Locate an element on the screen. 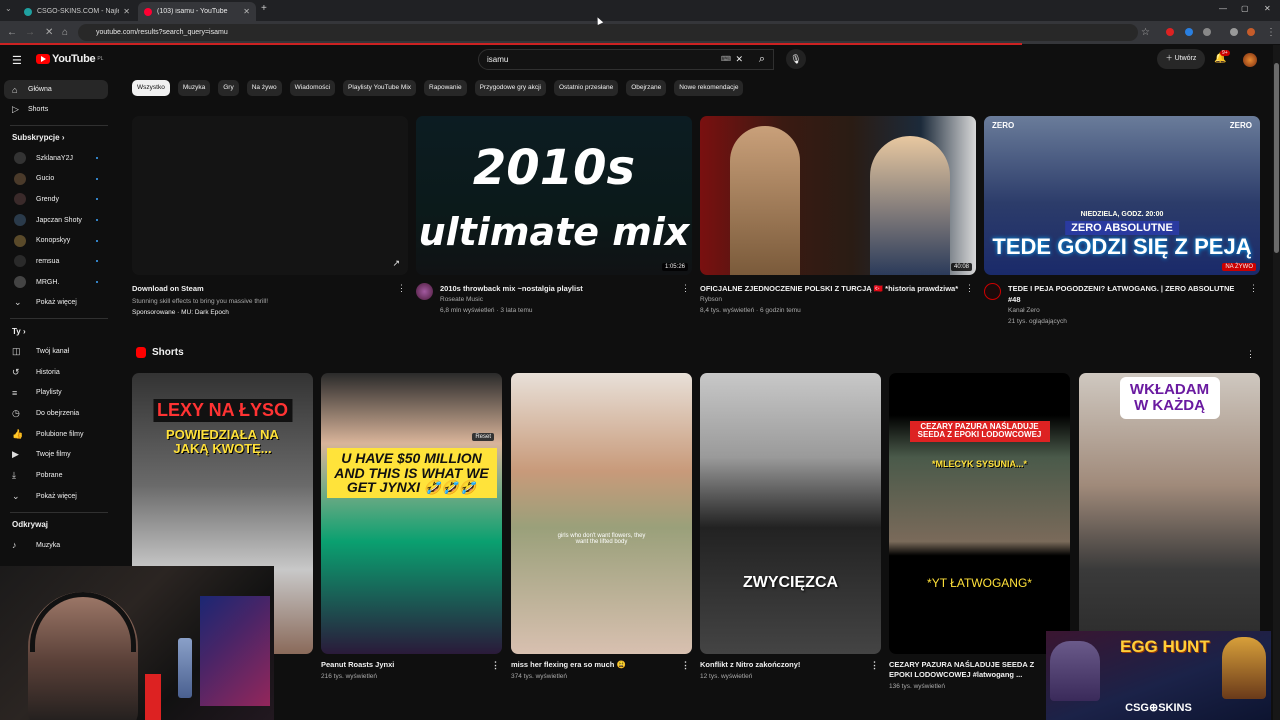 This screenshot has height=720, width=1280. short-card: WKŁADAM W KAŻDĄ is located at coordinates (1169, 513).